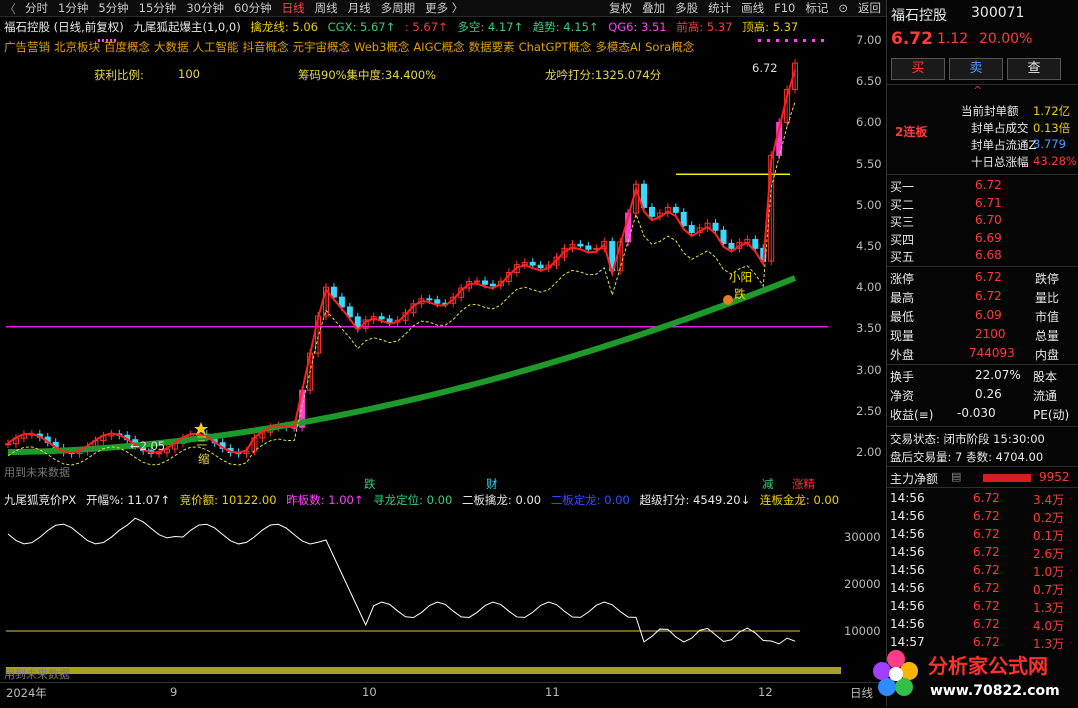  I want to click on main-net-value: 9952, so click(1054, 477).